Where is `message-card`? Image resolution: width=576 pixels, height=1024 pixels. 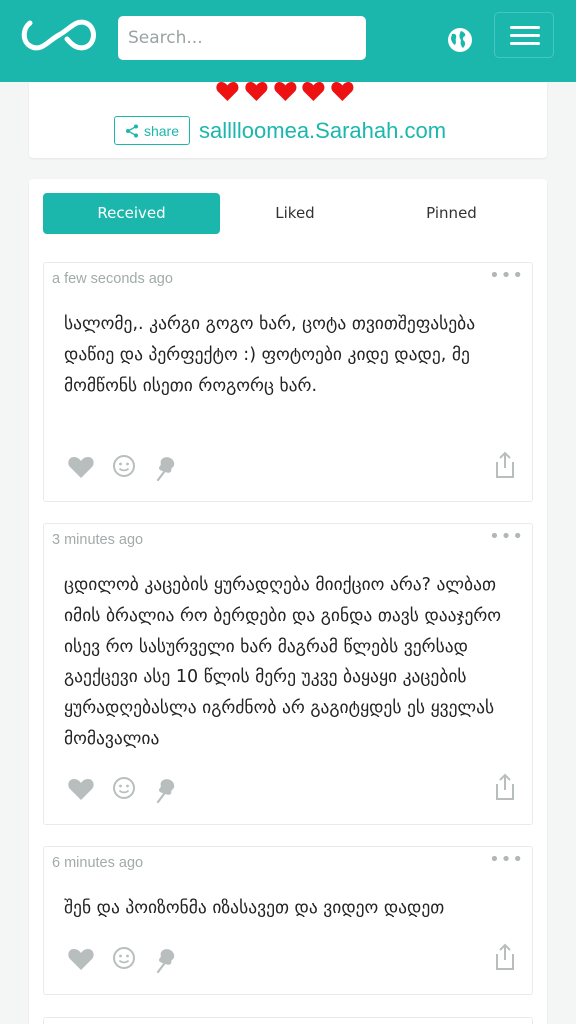 message-card is located at coordinates (288, 1020).